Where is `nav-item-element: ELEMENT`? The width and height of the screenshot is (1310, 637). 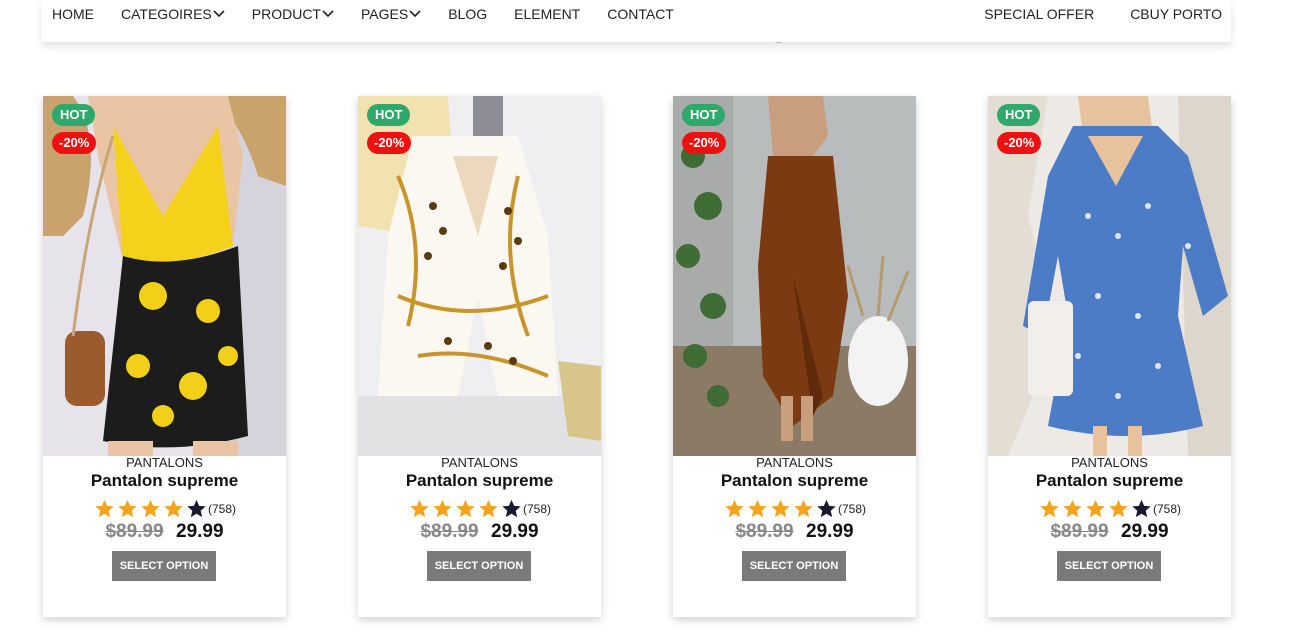 nav-item-element: ELEMENT is located at coordinates (547, 14).